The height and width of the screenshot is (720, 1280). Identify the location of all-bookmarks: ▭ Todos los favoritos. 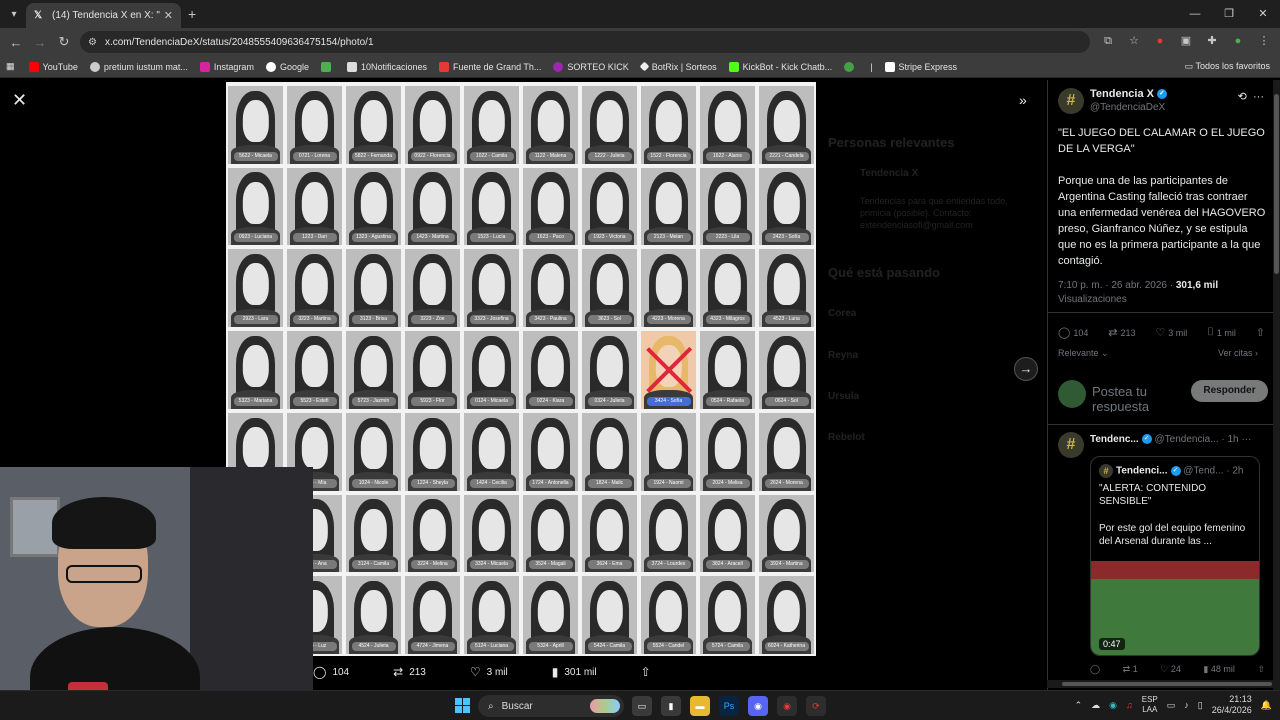
(1227, 66).